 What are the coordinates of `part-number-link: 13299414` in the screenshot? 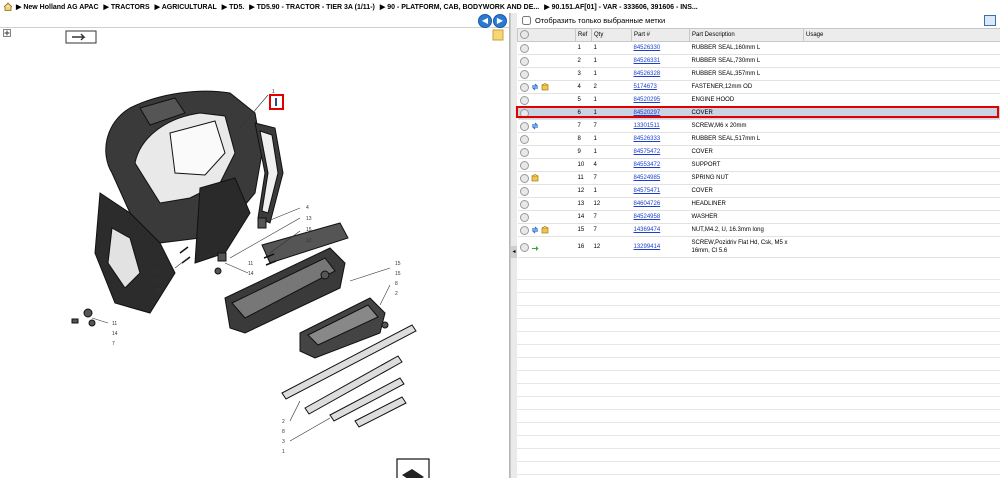 It's located at (647, 247).